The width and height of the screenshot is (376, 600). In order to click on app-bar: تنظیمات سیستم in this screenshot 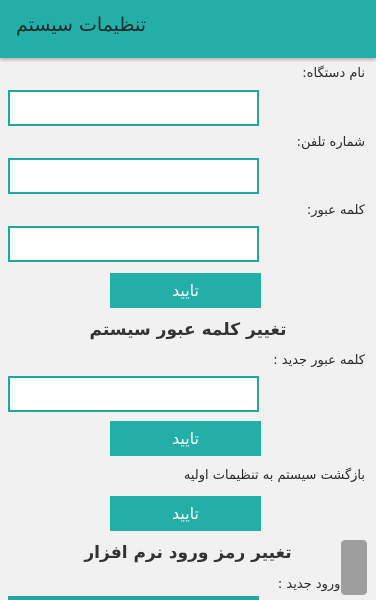, I will do `click(188, 29)`.